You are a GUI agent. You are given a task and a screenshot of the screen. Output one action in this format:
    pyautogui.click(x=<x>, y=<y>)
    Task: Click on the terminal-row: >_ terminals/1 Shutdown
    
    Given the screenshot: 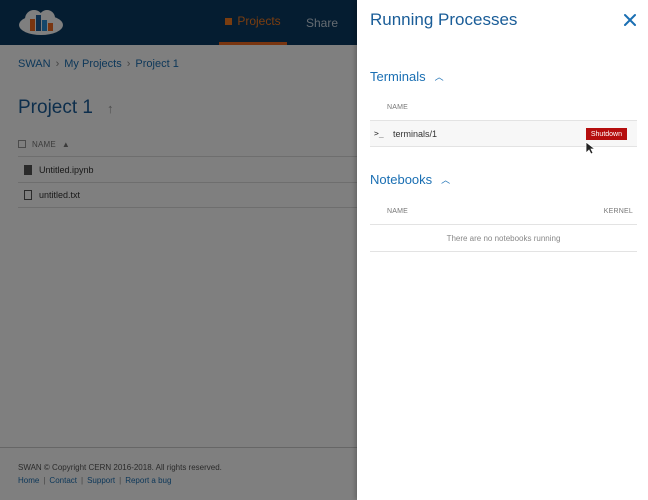 What is the action you would take?
    pyautogui.click(x=503, y=134)
    